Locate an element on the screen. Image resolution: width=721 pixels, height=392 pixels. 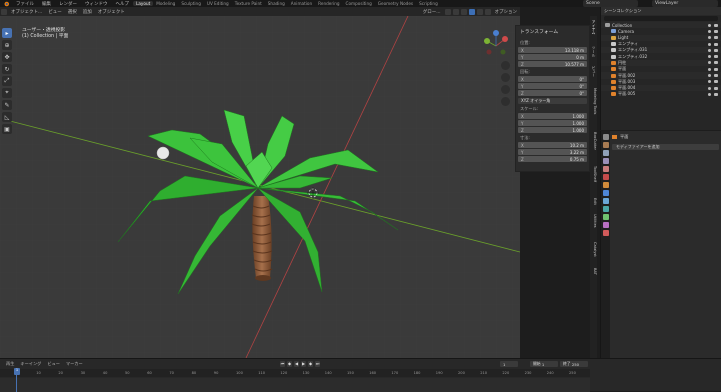
sidebar-tab-toolshelf: ToolShelf is located at coordinates (593, 174).